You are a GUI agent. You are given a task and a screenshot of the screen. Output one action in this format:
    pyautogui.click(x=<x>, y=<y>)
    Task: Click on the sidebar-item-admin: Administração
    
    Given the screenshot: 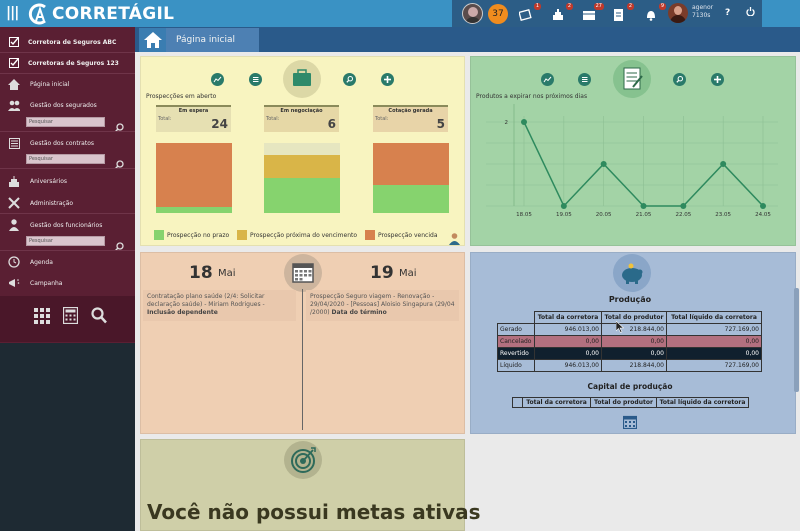 What is the action you would take?
    pyautogui.click(x=67, y=203)
    